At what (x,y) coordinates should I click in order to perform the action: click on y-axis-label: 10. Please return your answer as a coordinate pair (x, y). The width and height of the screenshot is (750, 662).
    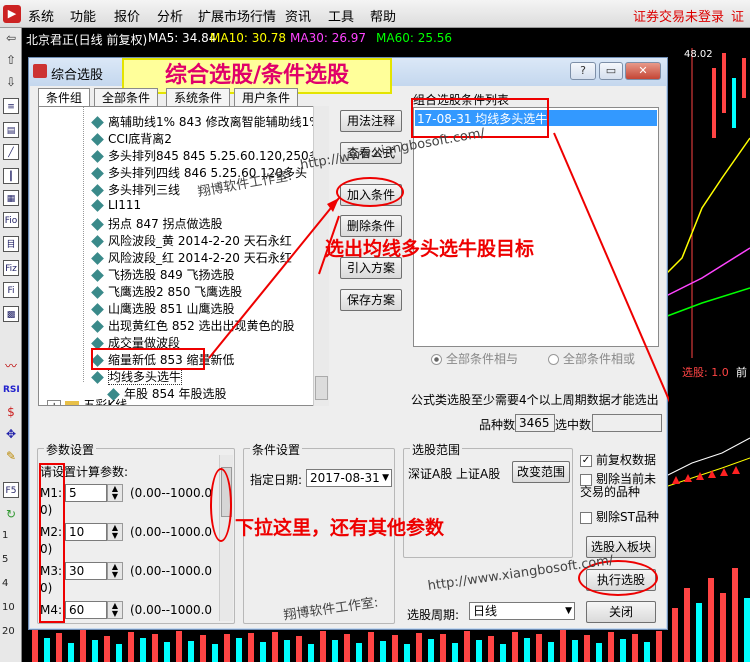
    Looking at the image, I should click on (8, 607).